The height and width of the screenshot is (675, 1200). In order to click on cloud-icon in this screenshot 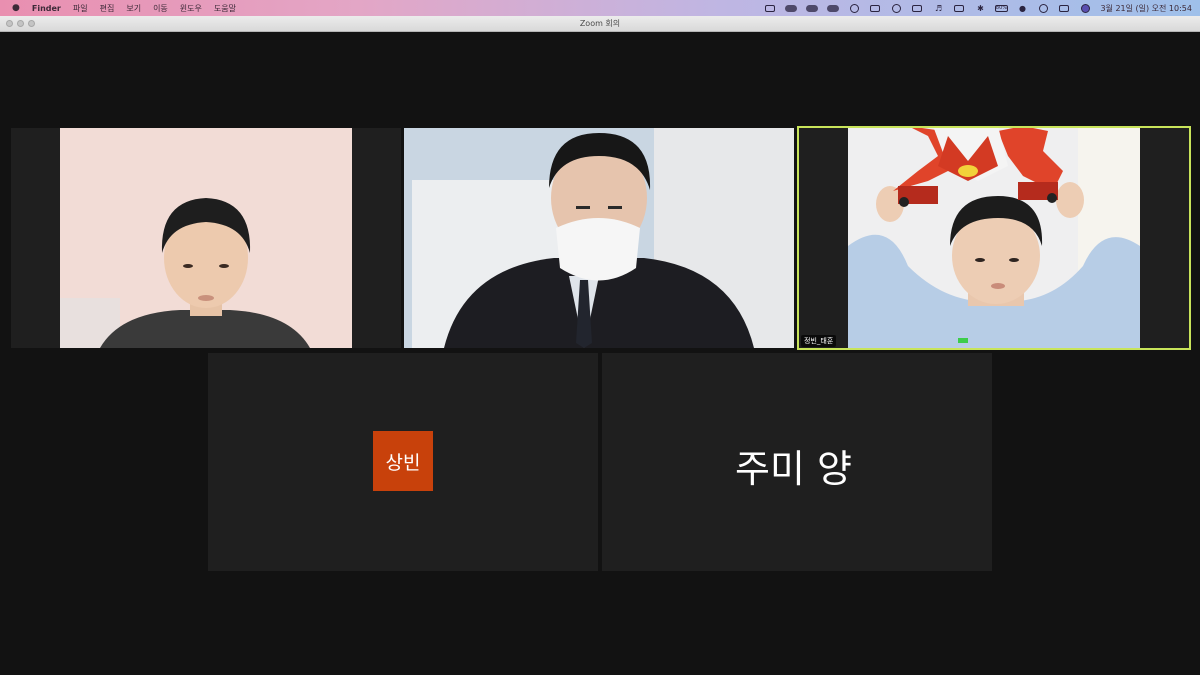, I will do `click(791, 8)`.